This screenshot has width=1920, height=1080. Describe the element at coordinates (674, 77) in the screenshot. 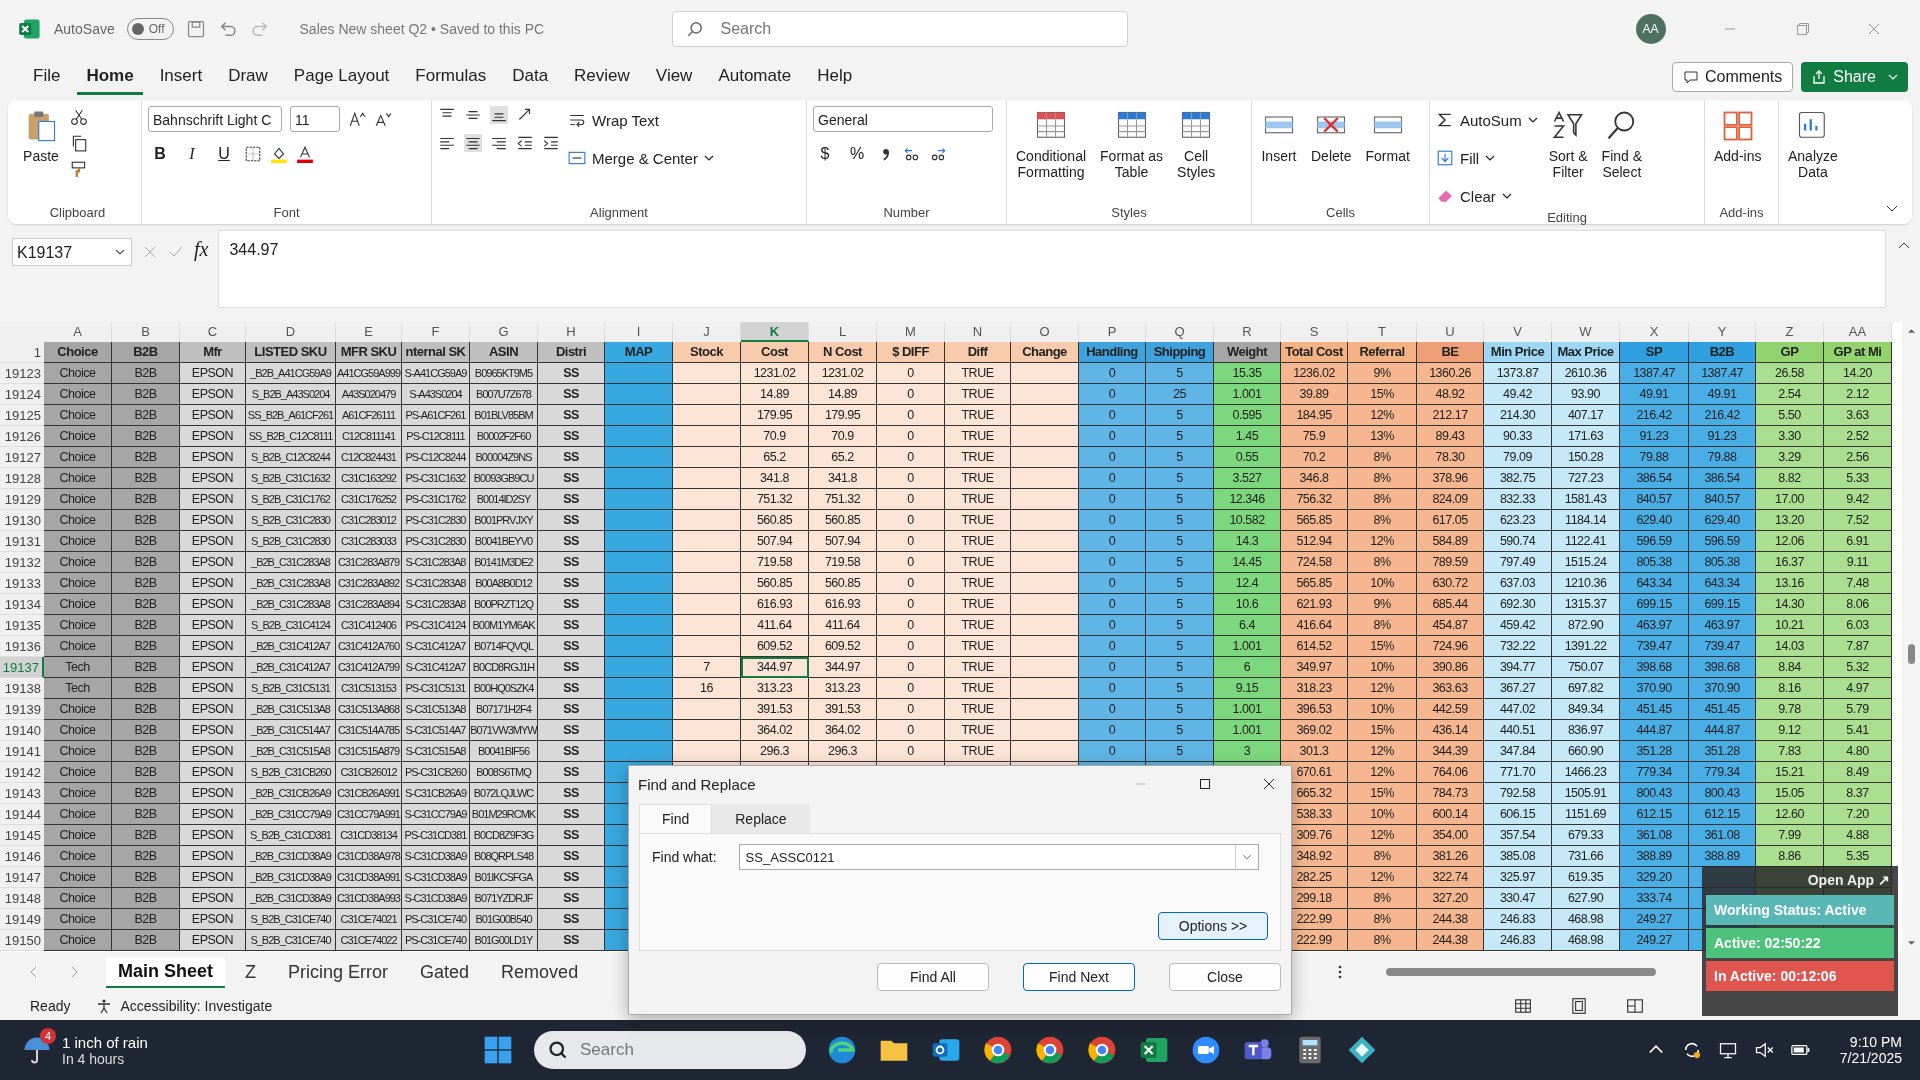

I see `menu-tab: View` at that location.